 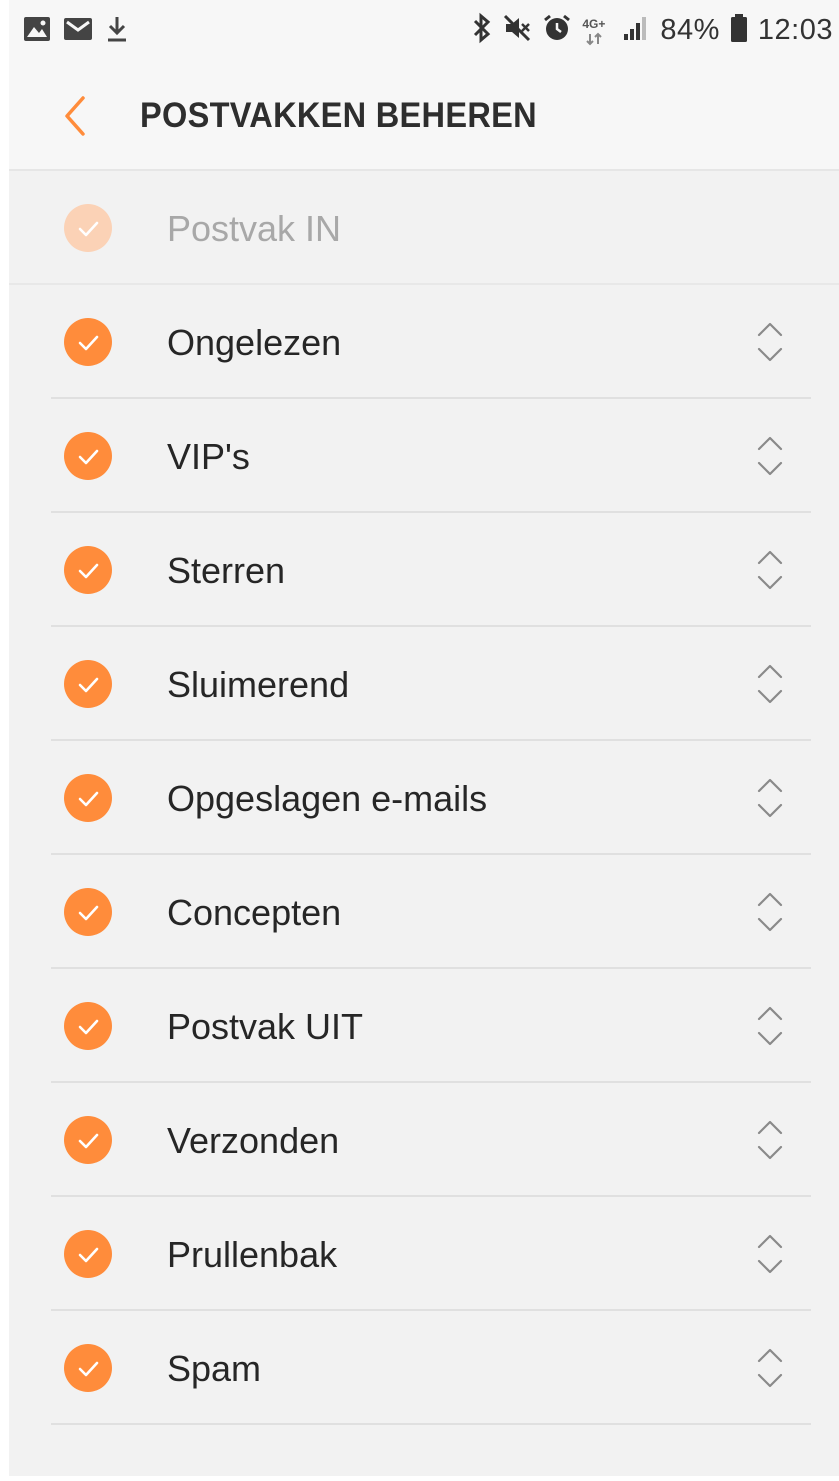 I want to click on gallery-icon, so click(x=37, y=29).